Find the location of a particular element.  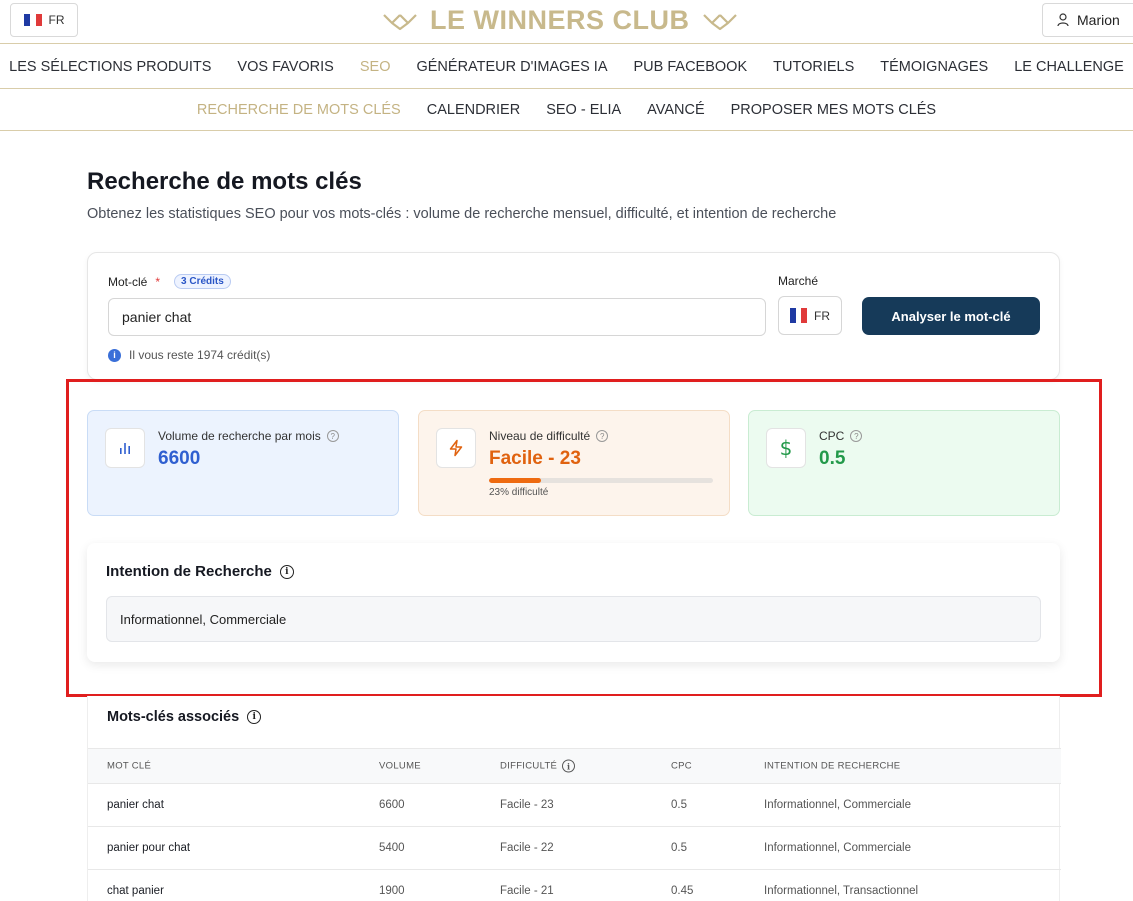

subnav-proposer-mots-cles: PROPOSER MES MOTS CLÉS is located at coordinates (833, 110).